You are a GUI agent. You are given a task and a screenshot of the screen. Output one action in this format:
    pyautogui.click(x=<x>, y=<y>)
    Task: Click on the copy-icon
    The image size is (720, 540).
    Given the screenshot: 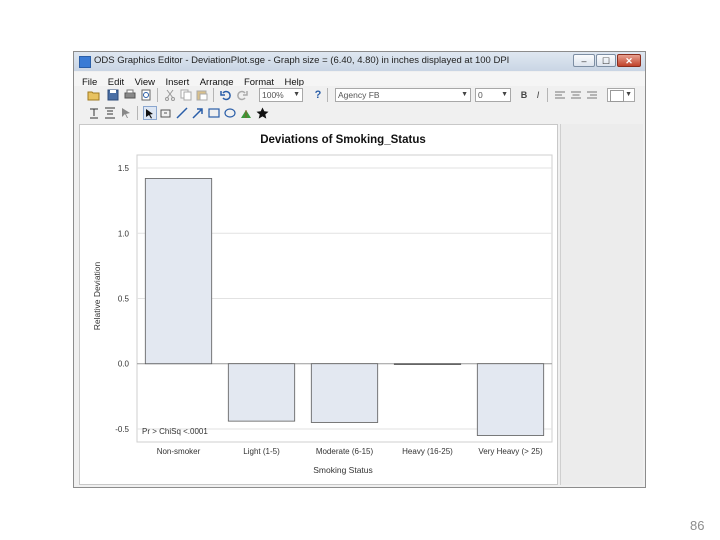 What is the action you would take?
    pyautogui.click(x=186, y=95)
    